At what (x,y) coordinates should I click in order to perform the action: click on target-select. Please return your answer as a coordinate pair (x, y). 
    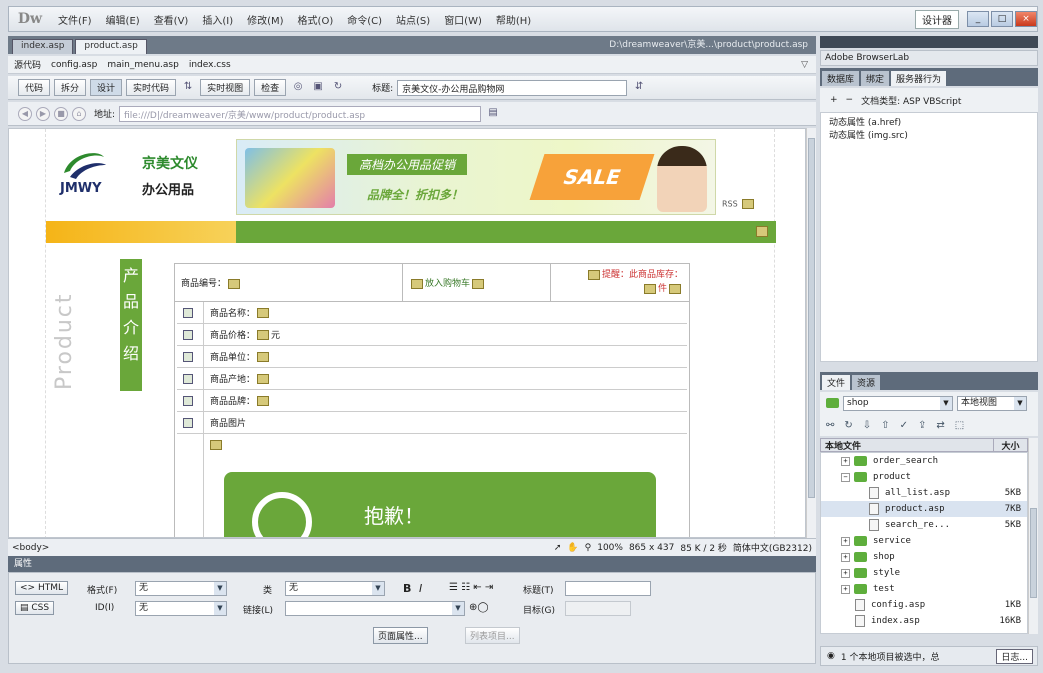
    Looking at the image, I should click on (598, 608).